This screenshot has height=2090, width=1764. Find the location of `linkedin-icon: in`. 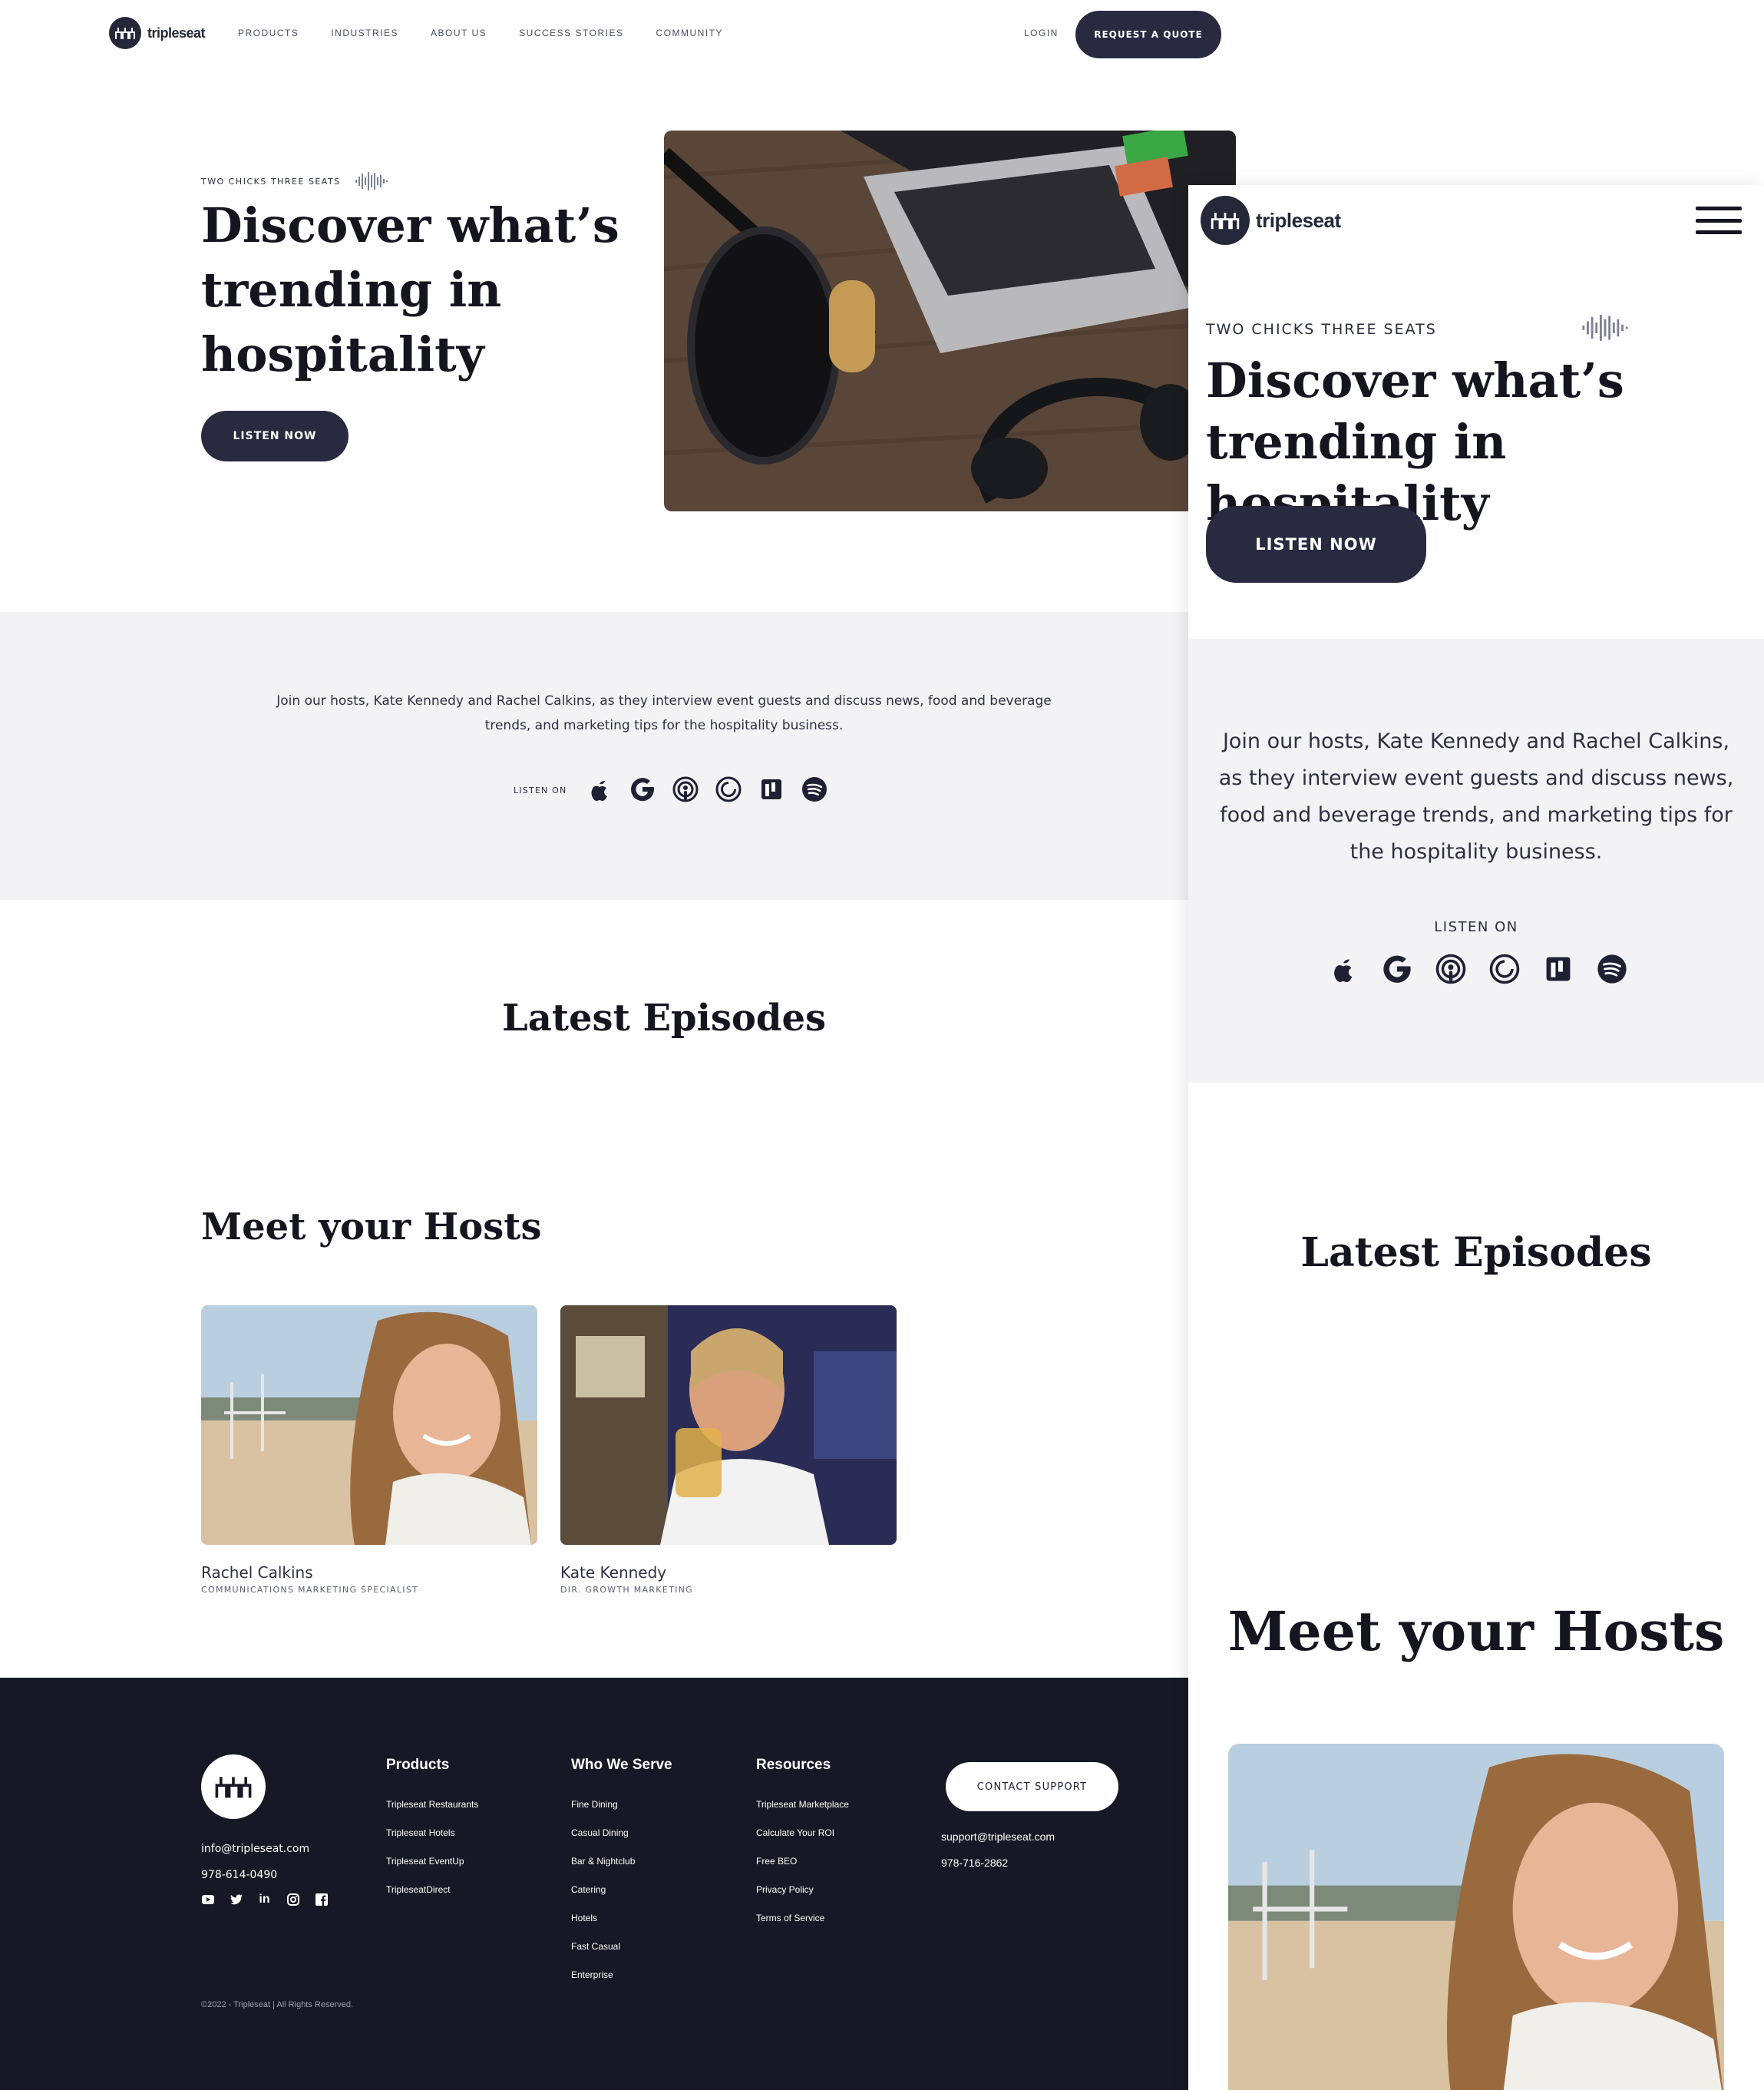

linkedin-icon: in is located at coordinates (264, 1899).